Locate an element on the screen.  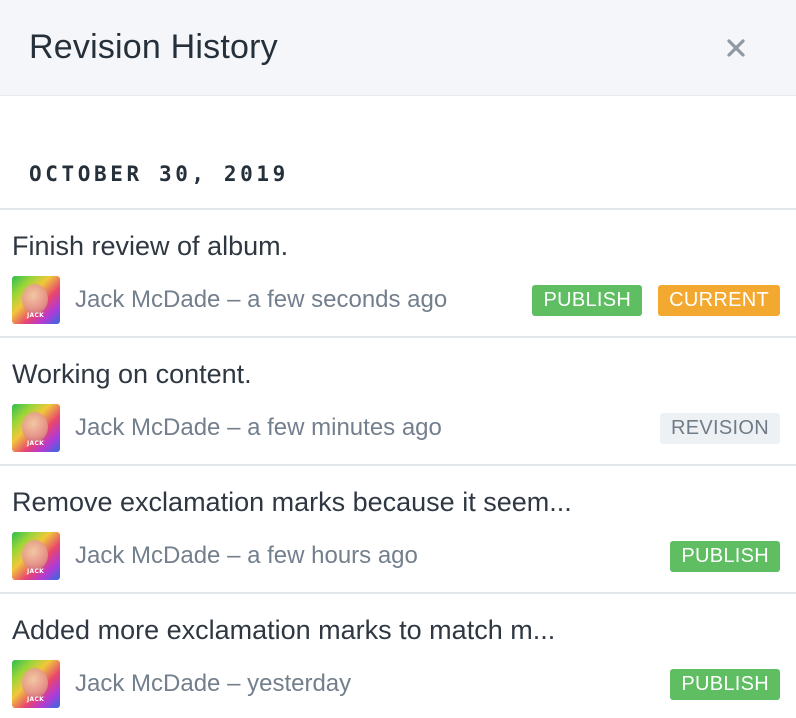
current-badge: CURRENT is located at coordinates (719, 300).